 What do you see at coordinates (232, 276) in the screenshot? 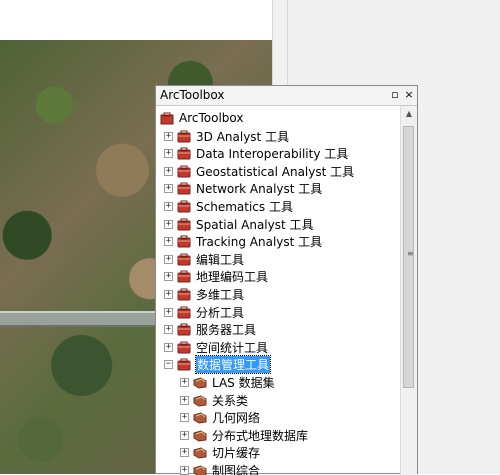
I see `toolbox-item-label: 地理编码工具` at bounding box center [232, 276].